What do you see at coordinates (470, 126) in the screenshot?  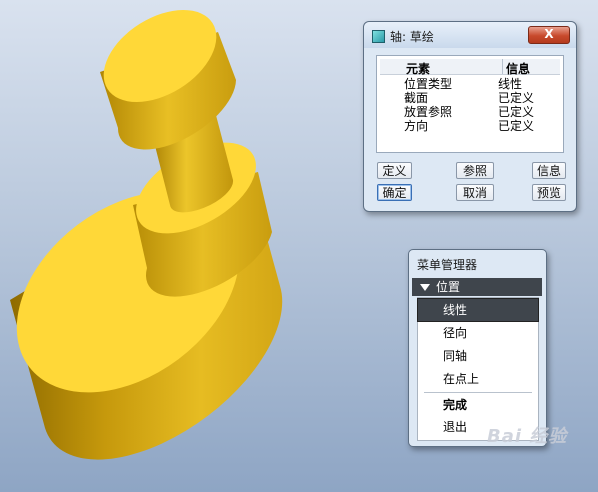 I see `table-row: 方向 已定义` at bounding box center [470, 126].